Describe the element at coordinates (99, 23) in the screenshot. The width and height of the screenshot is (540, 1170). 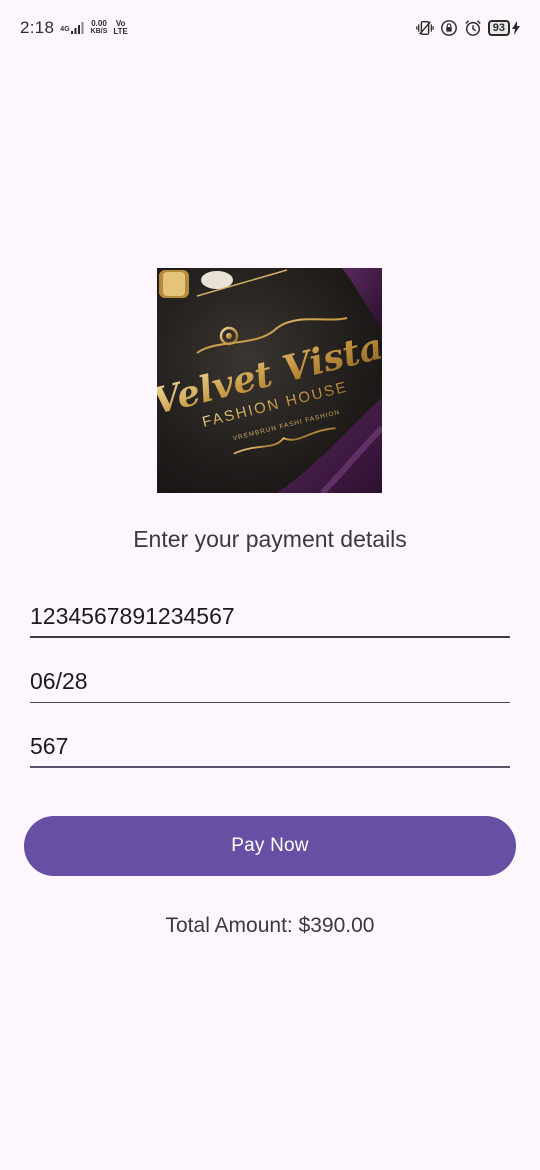
I see `data-speed-value: 0.00` at that location.